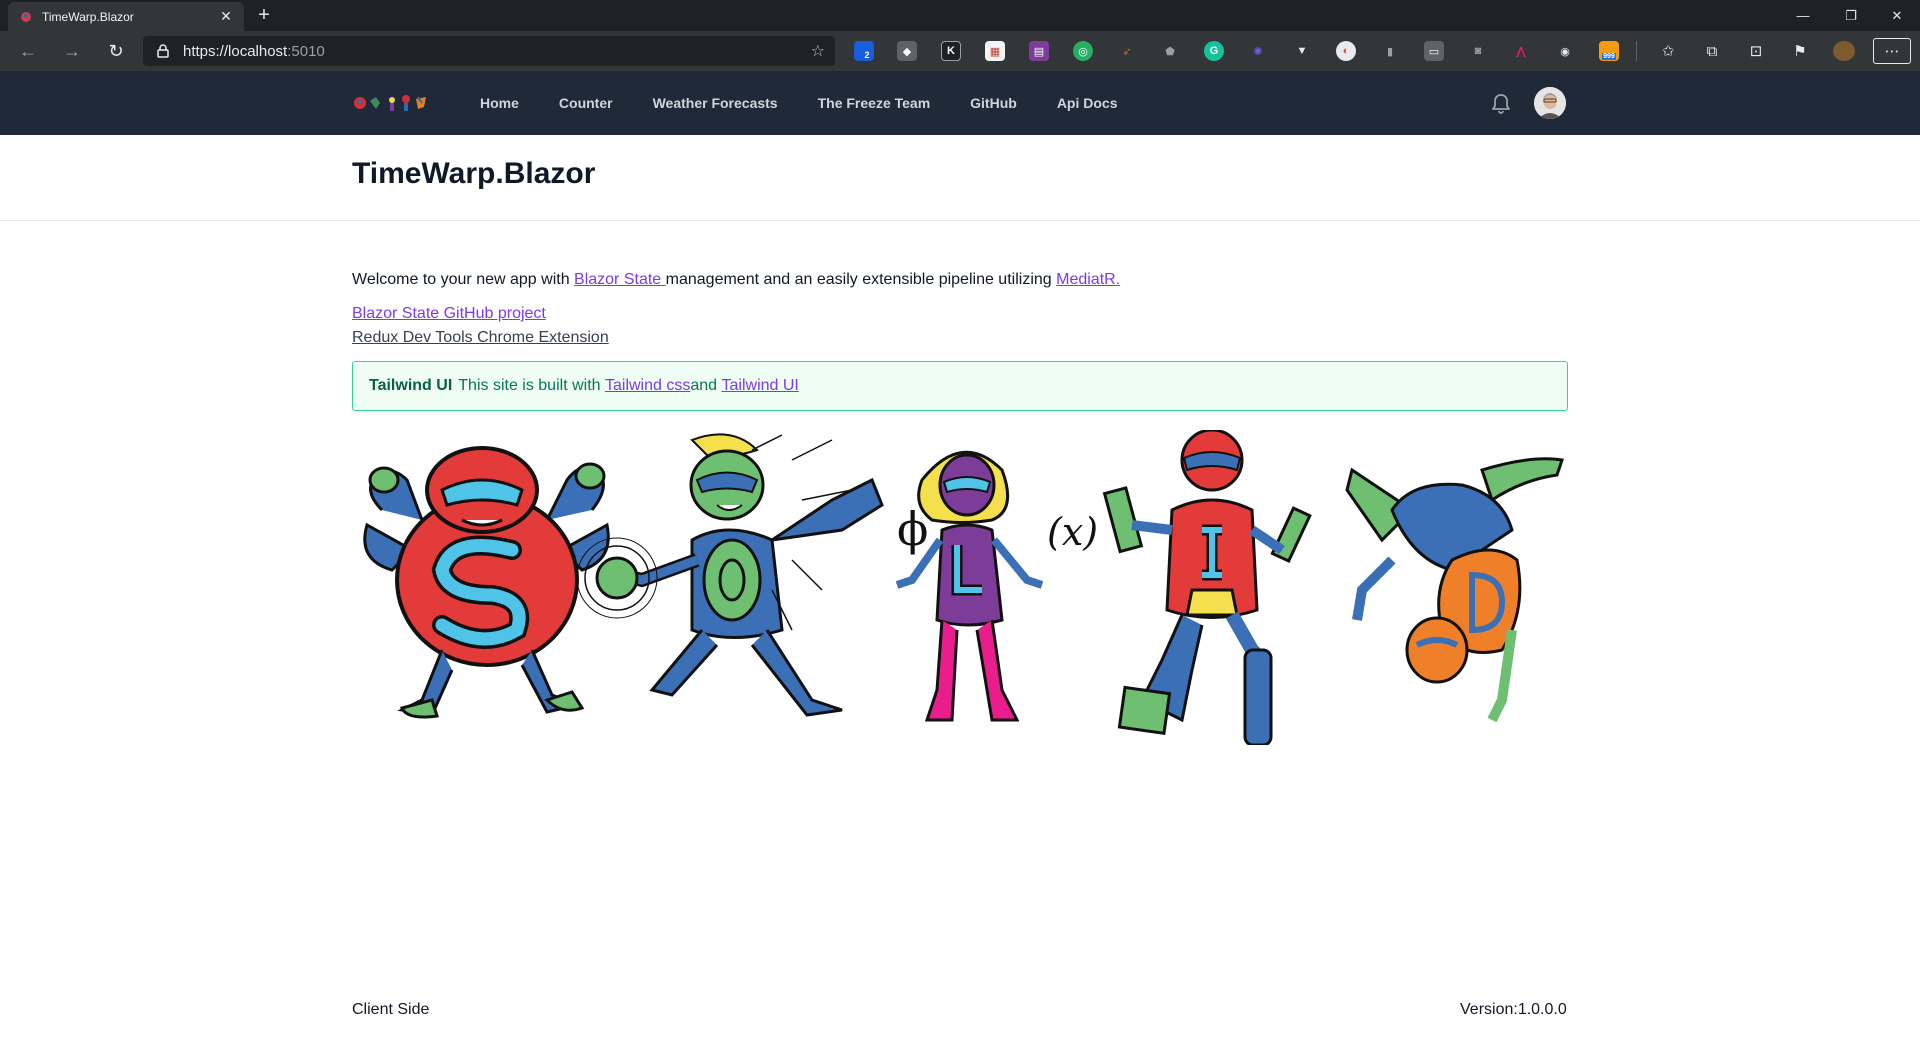 The height and width of the screenshot is (1040, 1920). Describe the element at coordinates (960, 15) in the screenshot. I see `browser-titlebar: TimeWarp.Blazor ✕ + — ❐ ✕` at that location.